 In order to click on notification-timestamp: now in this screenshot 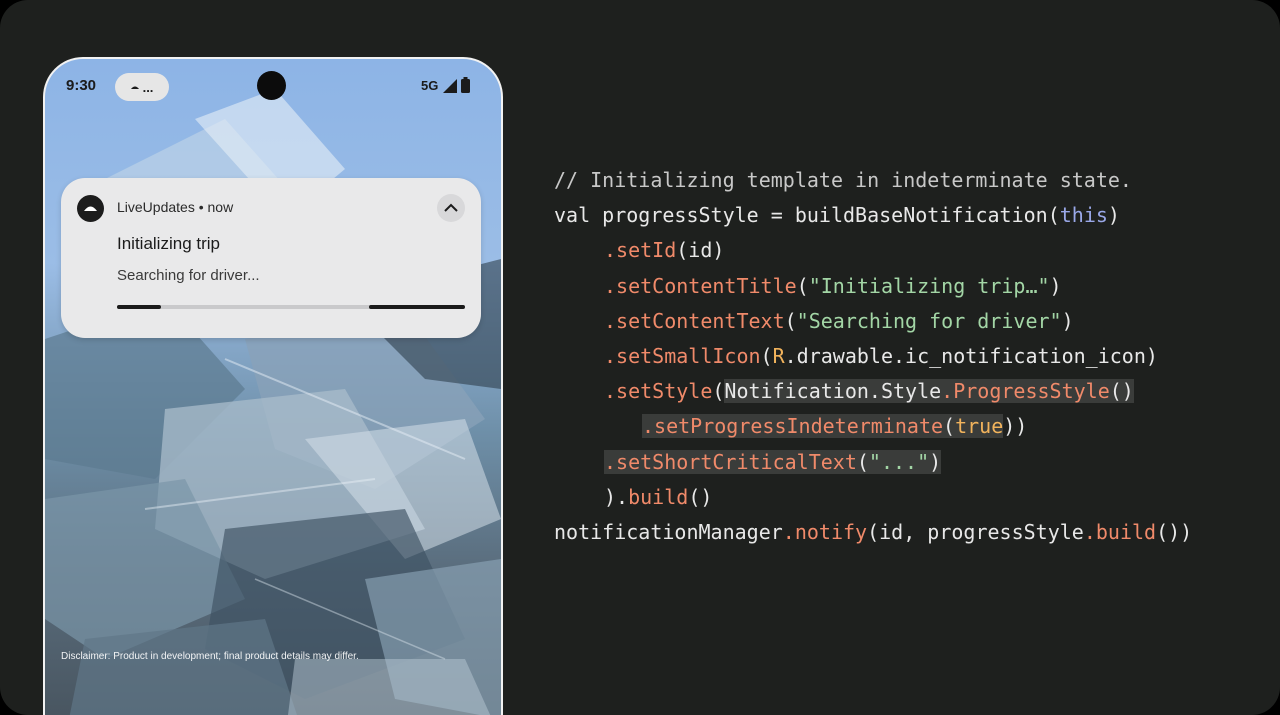, I will do `click(220, 207)`.